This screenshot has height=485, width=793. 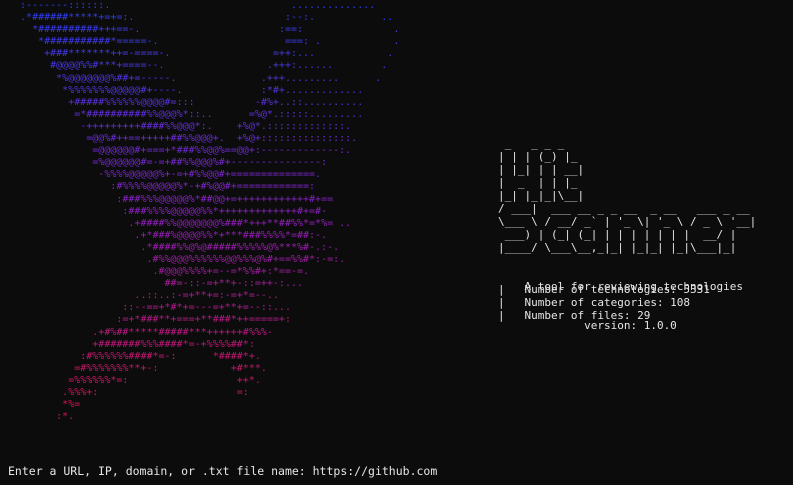 I want to click on ascii-art-line: :#%%%%%%####*=-: *####*+., so click(x=134, y=356).